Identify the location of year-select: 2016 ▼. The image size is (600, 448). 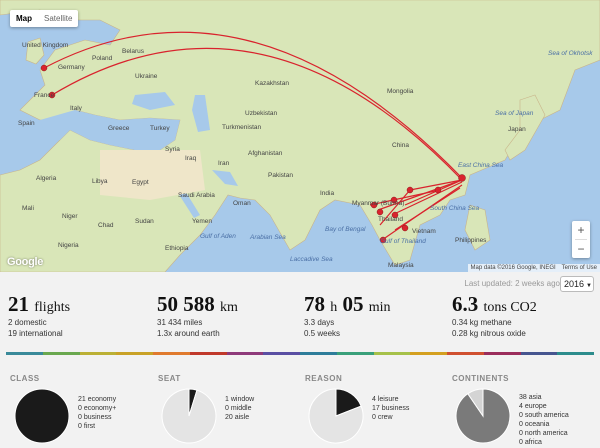
(577, 284).